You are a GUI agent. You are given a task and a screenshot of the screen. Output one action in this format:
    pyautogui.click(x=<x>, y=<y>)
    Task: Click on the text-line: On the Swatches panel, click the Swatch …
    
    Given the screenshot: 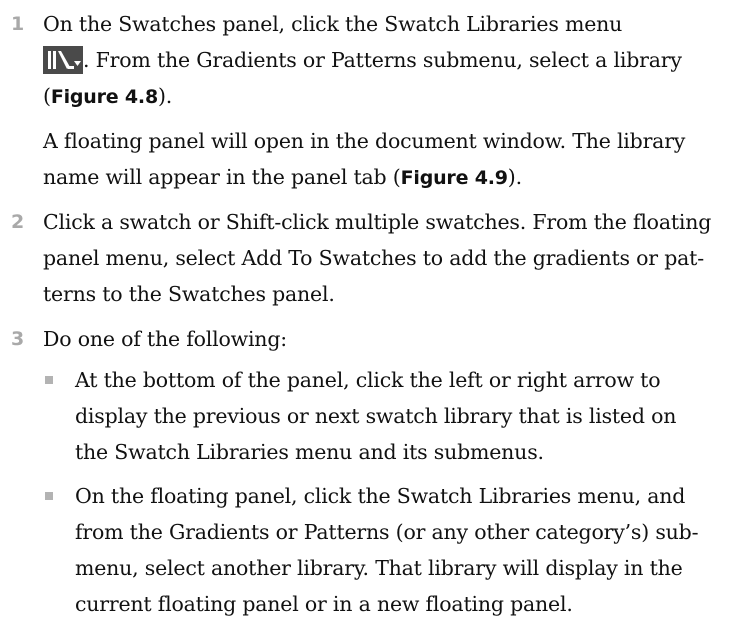 What is the action you would take?
    pyautogui.click(x=333, y=24)
    